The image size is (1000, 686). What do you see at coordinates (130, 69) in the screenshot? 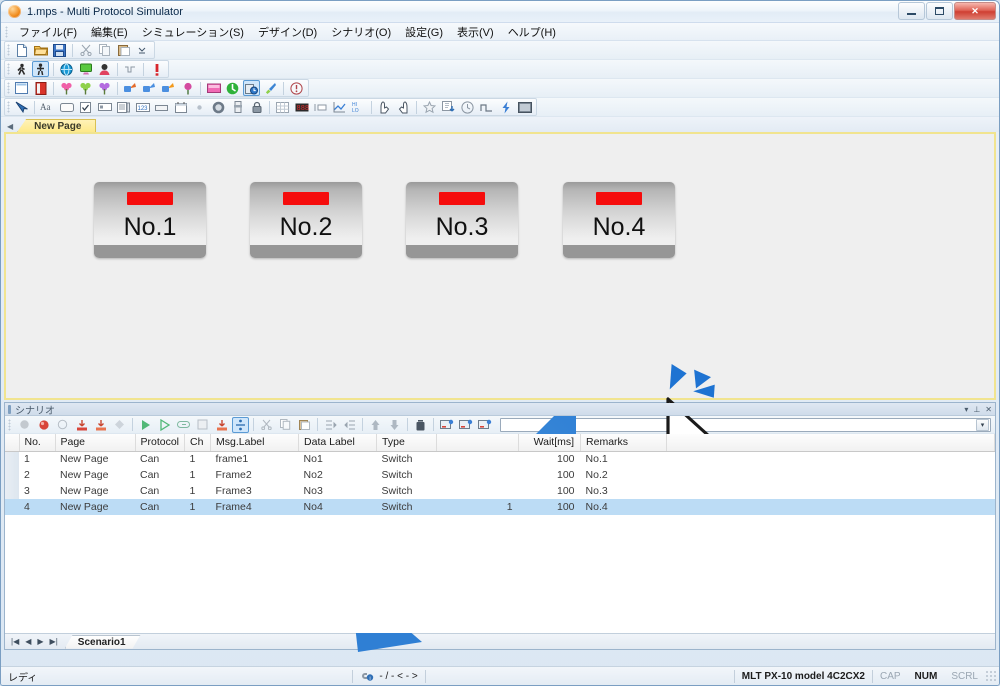
I see `wave-icon` at bounding box center [130, 69].